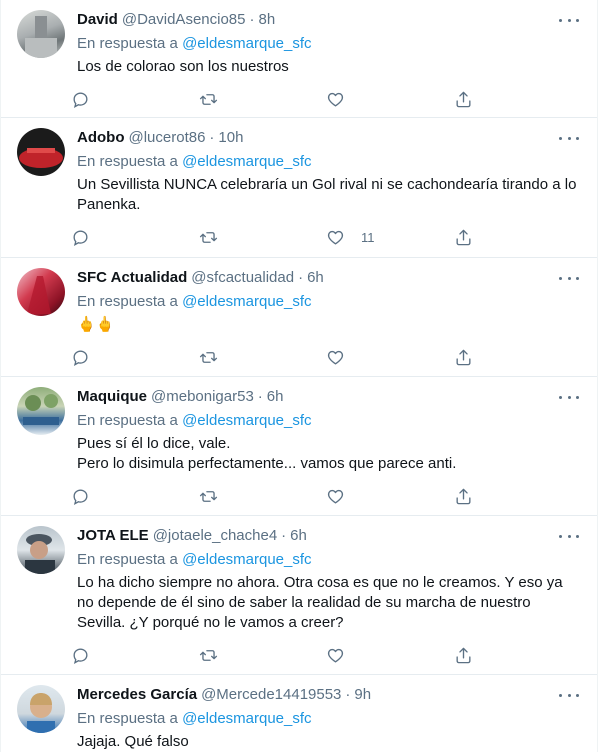 The image size is (598, 752). I want to click on display-name: Mercedes García, so click(137, 695).